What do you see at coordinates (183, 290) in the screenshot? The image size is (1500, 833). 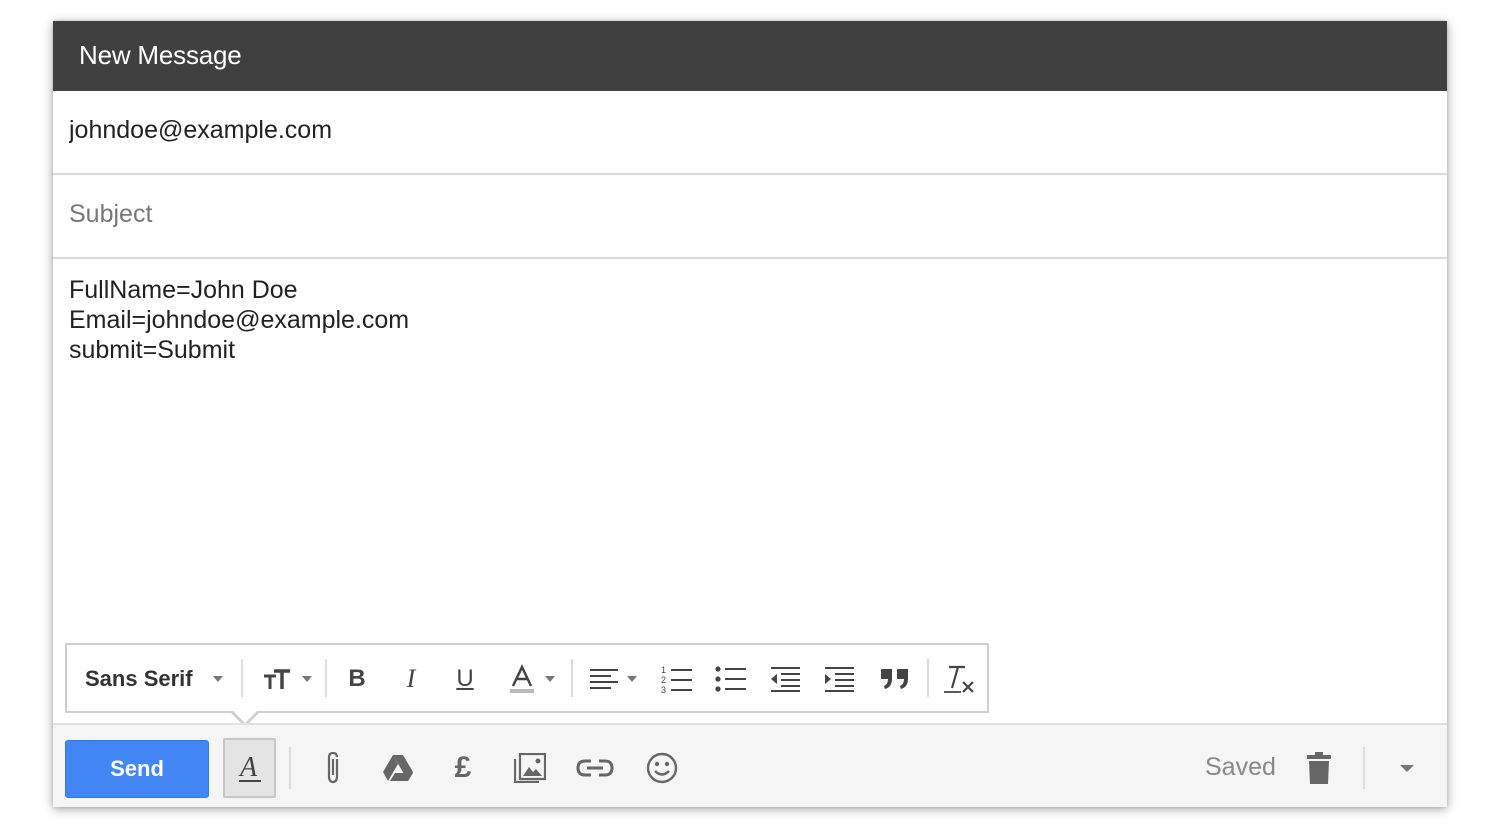 I see `body-line: FullName=John Doe` at bounding box center [183, 290].